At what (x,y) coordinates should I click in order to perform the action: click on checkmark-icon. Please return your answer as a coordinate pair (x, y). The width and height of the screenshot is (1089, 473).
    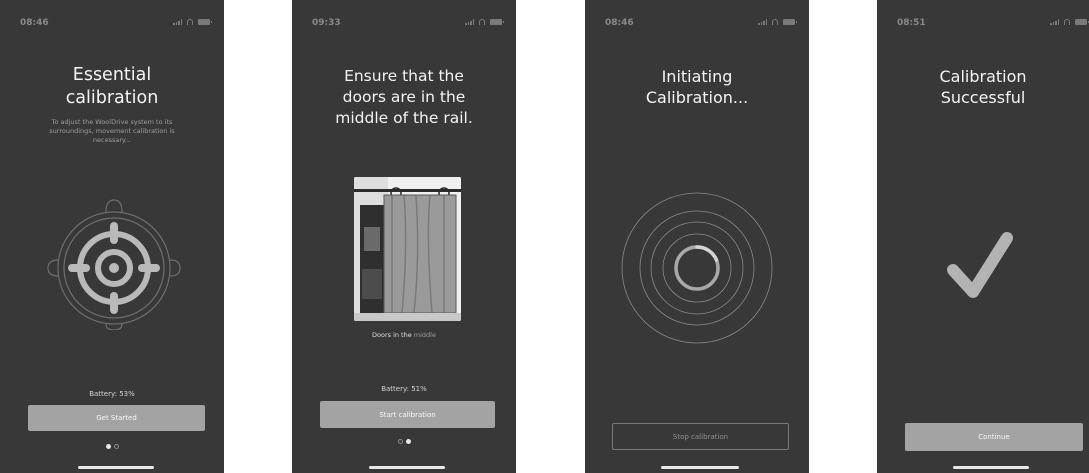
    Looking at the image, I should click on (980, 265).